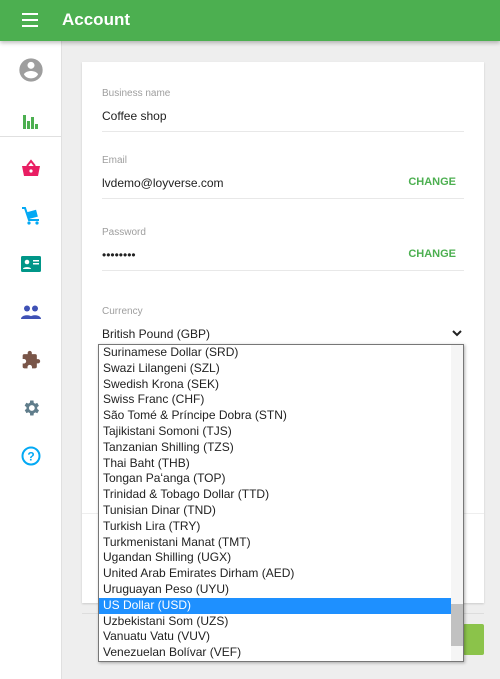 This screenshot has height=679, width=500. I want to click on currency-option: Uzbekistani Som (UZS), so click(275, 622).